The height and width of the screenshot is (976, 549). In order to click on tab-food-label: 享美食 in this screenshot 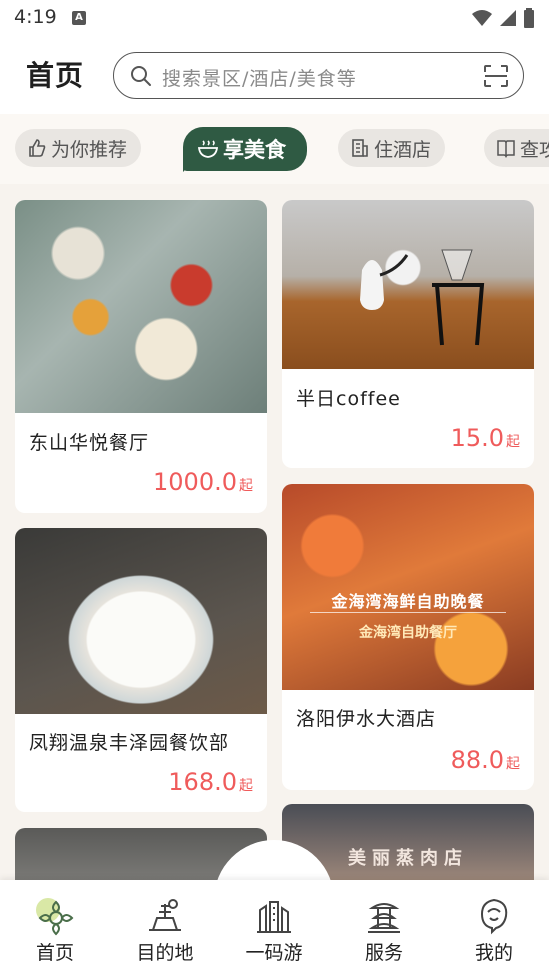, I will do `click(254, 150)`.